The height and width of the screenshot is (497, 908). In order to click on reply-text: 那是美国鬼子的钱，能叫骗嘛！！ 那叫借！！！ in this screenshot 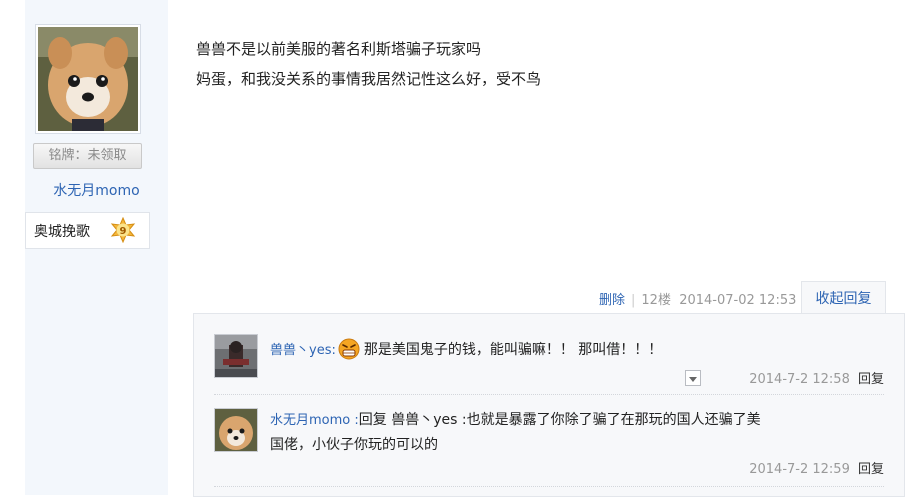, I will do `click(513, 350)`.